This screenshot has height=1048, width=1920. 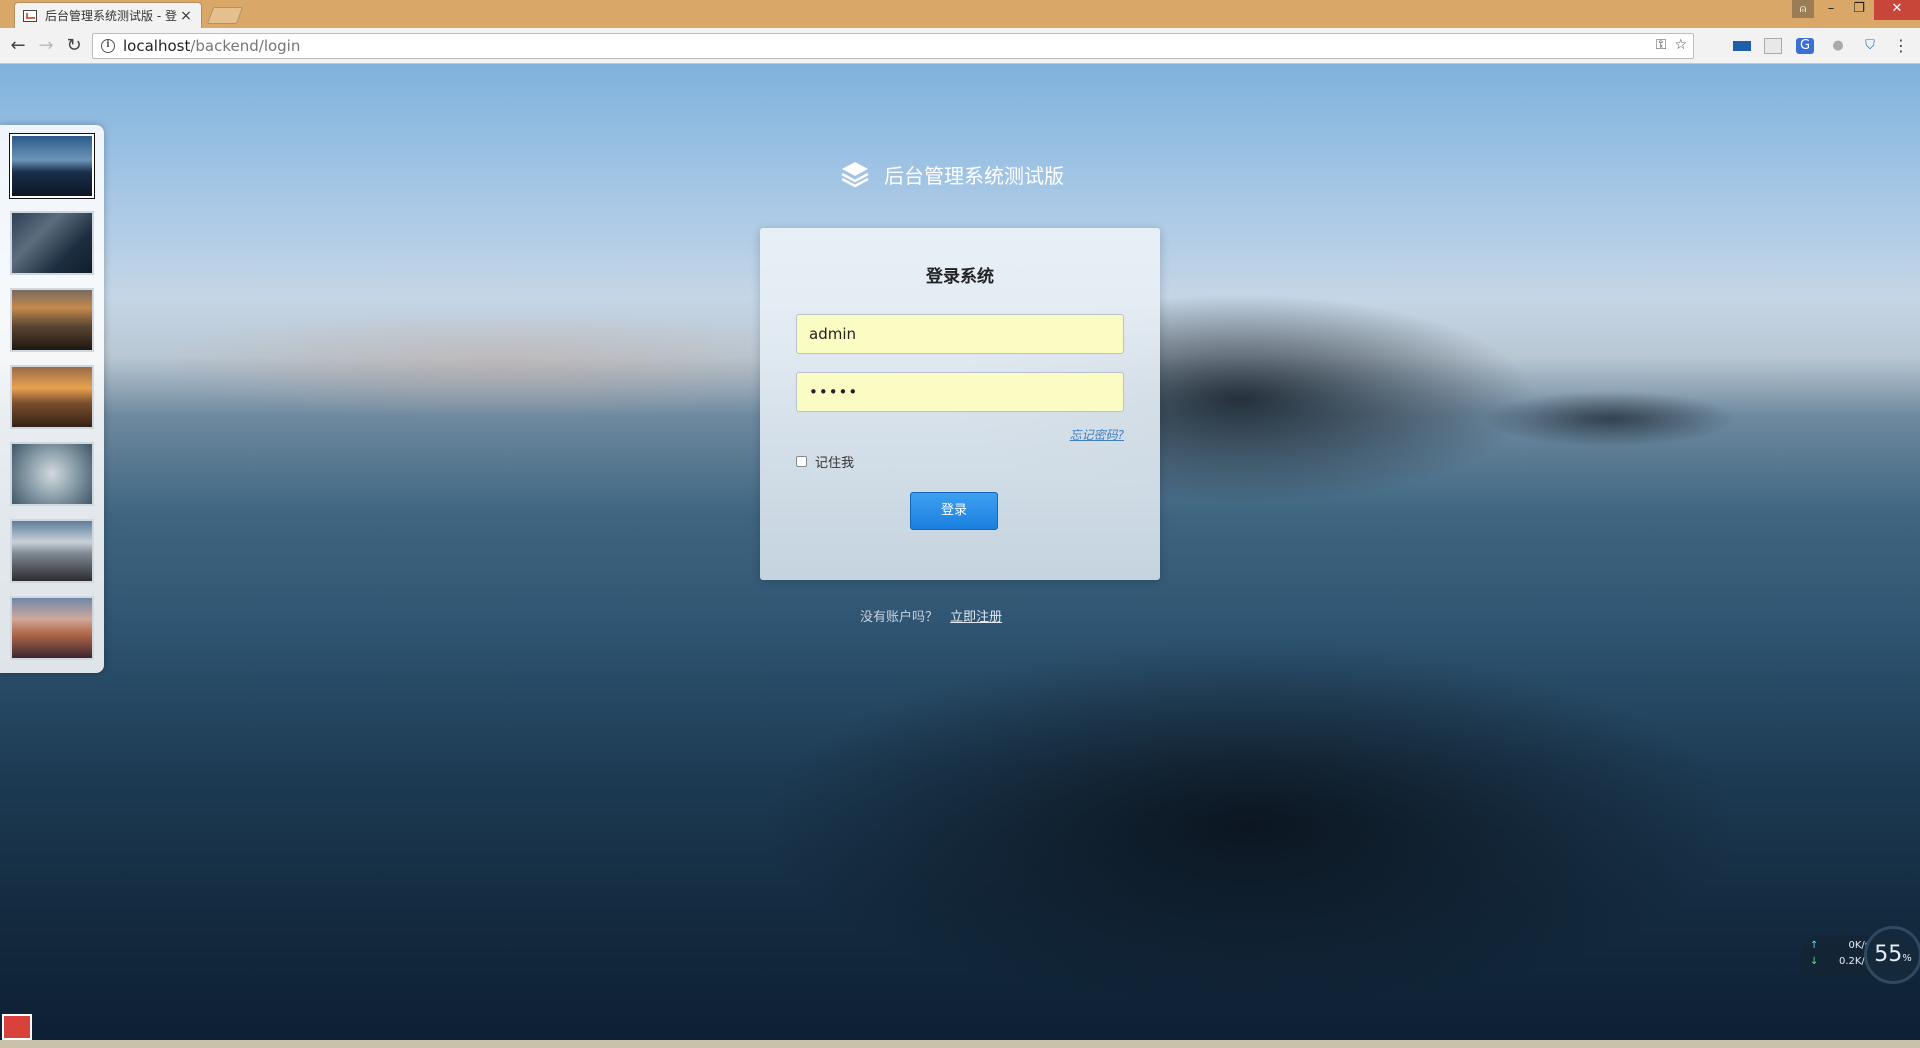 I want to click on network-speed-widget: ↑ 0K/s ↓ 0.2K/s 55%, so click(x=1860, y=957).